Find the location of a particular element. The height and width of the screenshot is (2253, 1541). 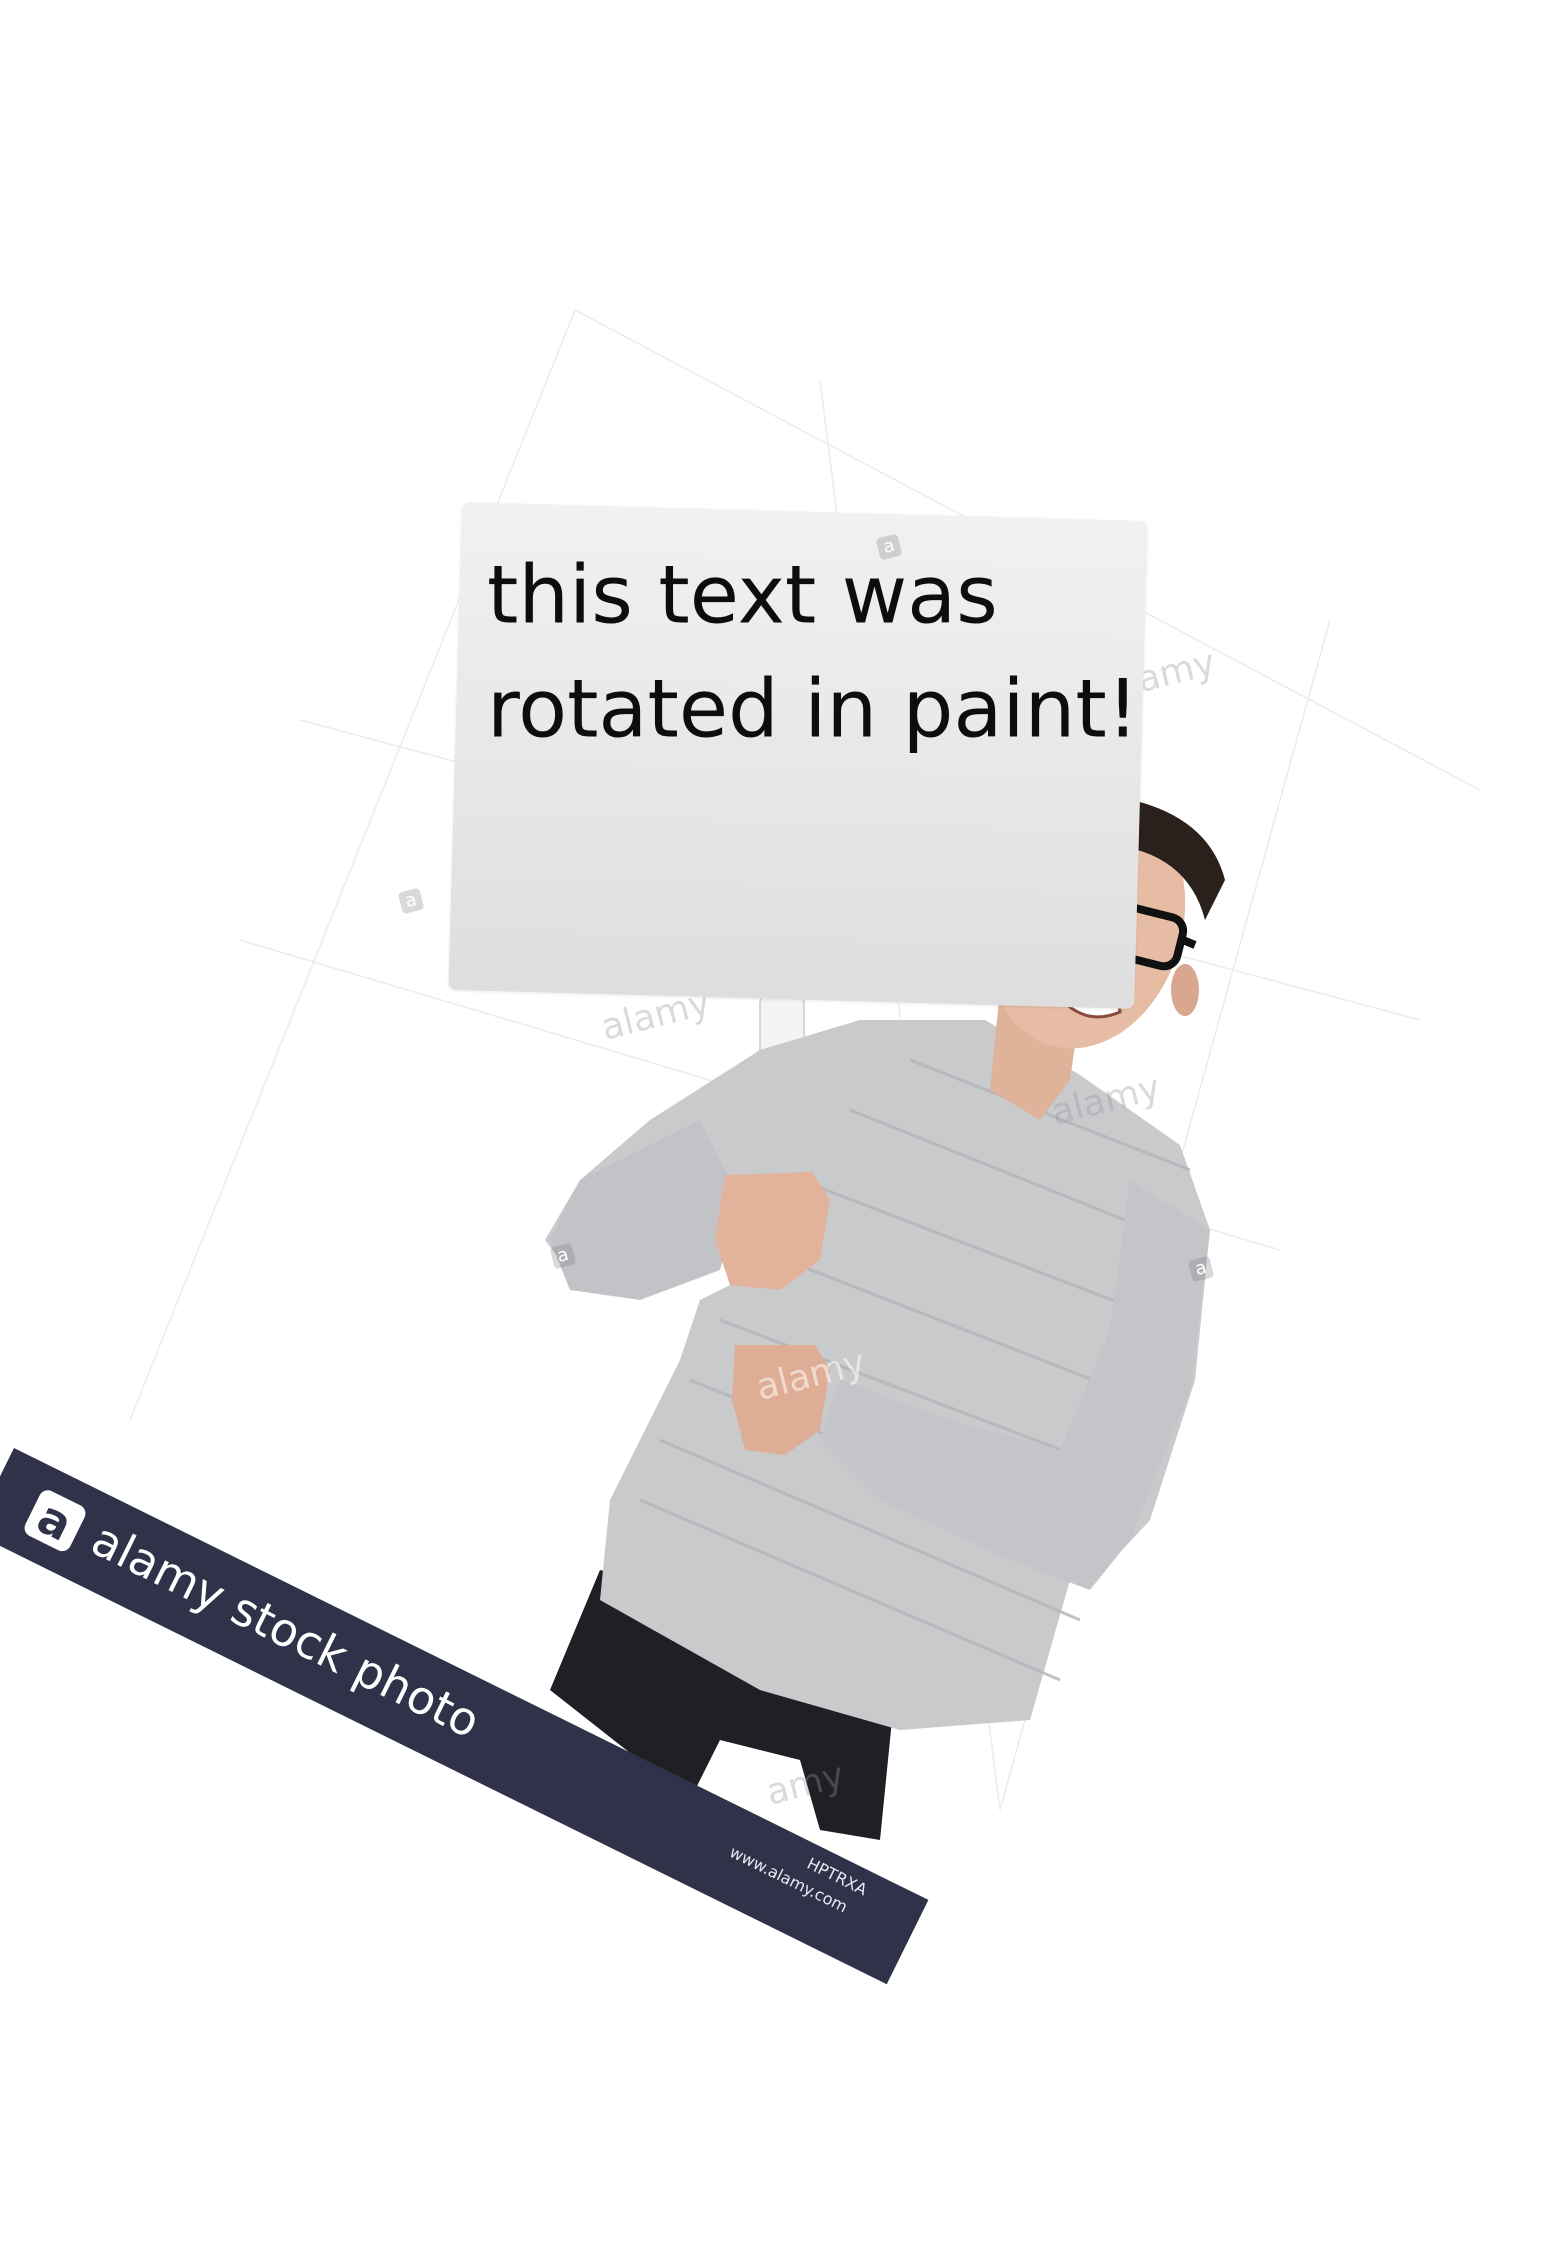

alamy-logo-icon: a is located at coordinates (55, 1521).